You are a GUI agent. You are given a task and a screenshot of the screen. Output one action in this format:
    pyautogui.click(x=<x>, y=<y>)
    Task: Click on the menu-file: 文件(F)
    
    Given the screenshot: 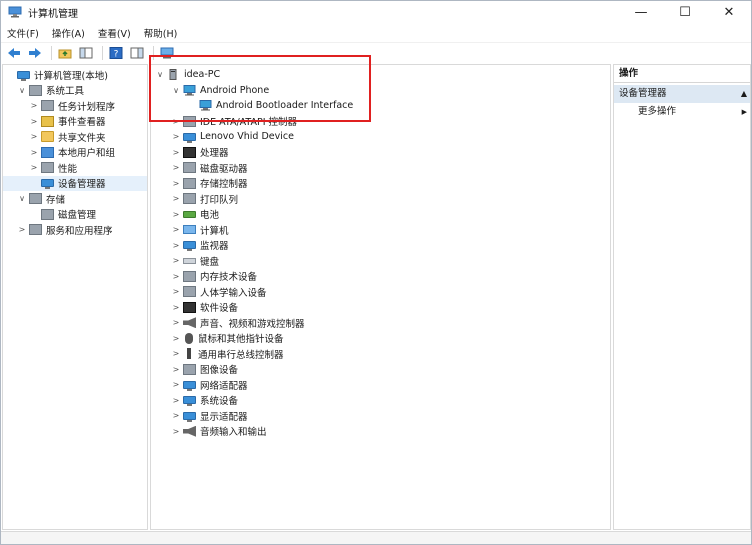 What is the action you would take?
    pyautogui.click(x=23, y=33)
    